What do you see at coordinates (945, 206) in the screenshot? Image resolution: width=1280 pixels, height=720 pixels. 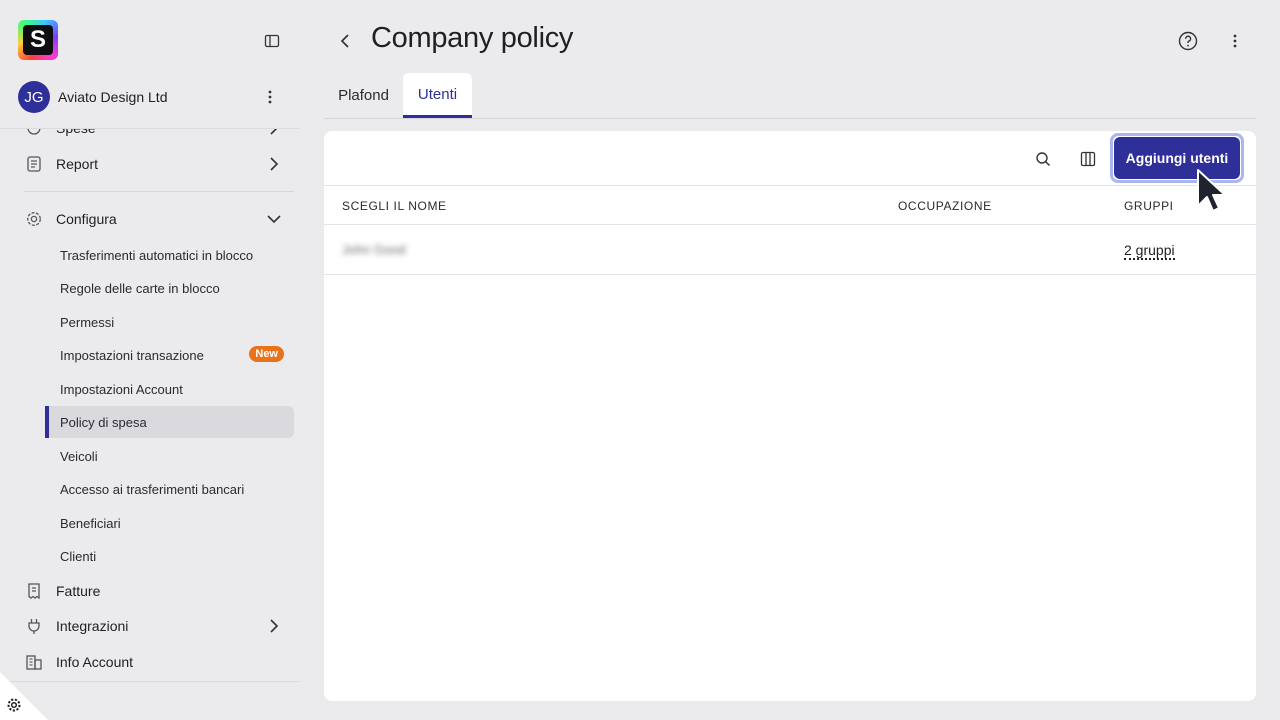 I see `column-header-occupation: OCCUPAZIONE` at bounding box center [945, 206].